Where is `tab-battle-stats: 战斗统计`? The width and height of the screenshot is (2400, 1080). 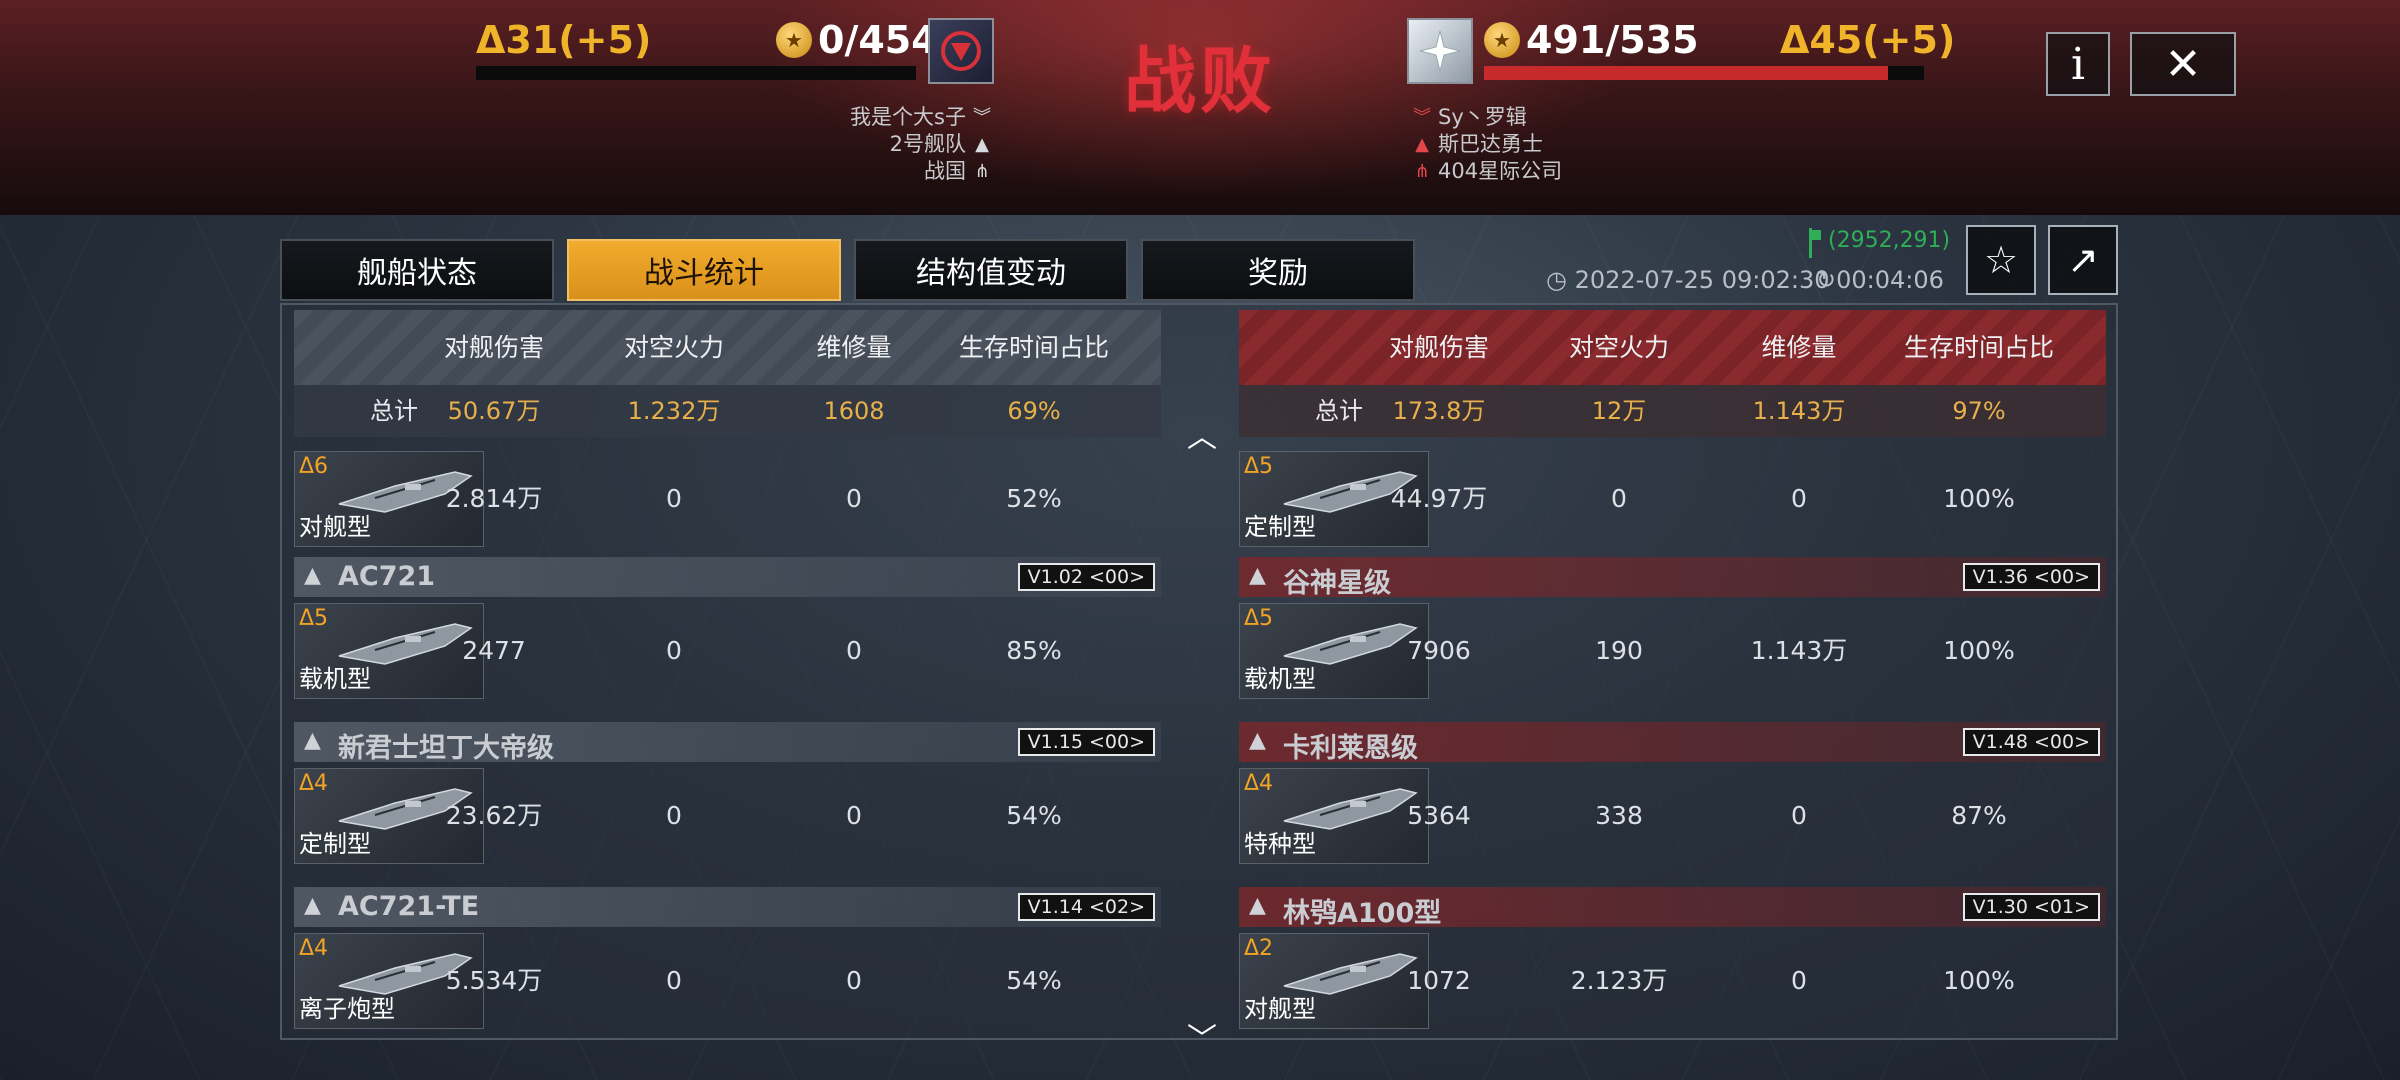 tab-battle-stats: 战斗统计 is located at coordinates (704, 270).